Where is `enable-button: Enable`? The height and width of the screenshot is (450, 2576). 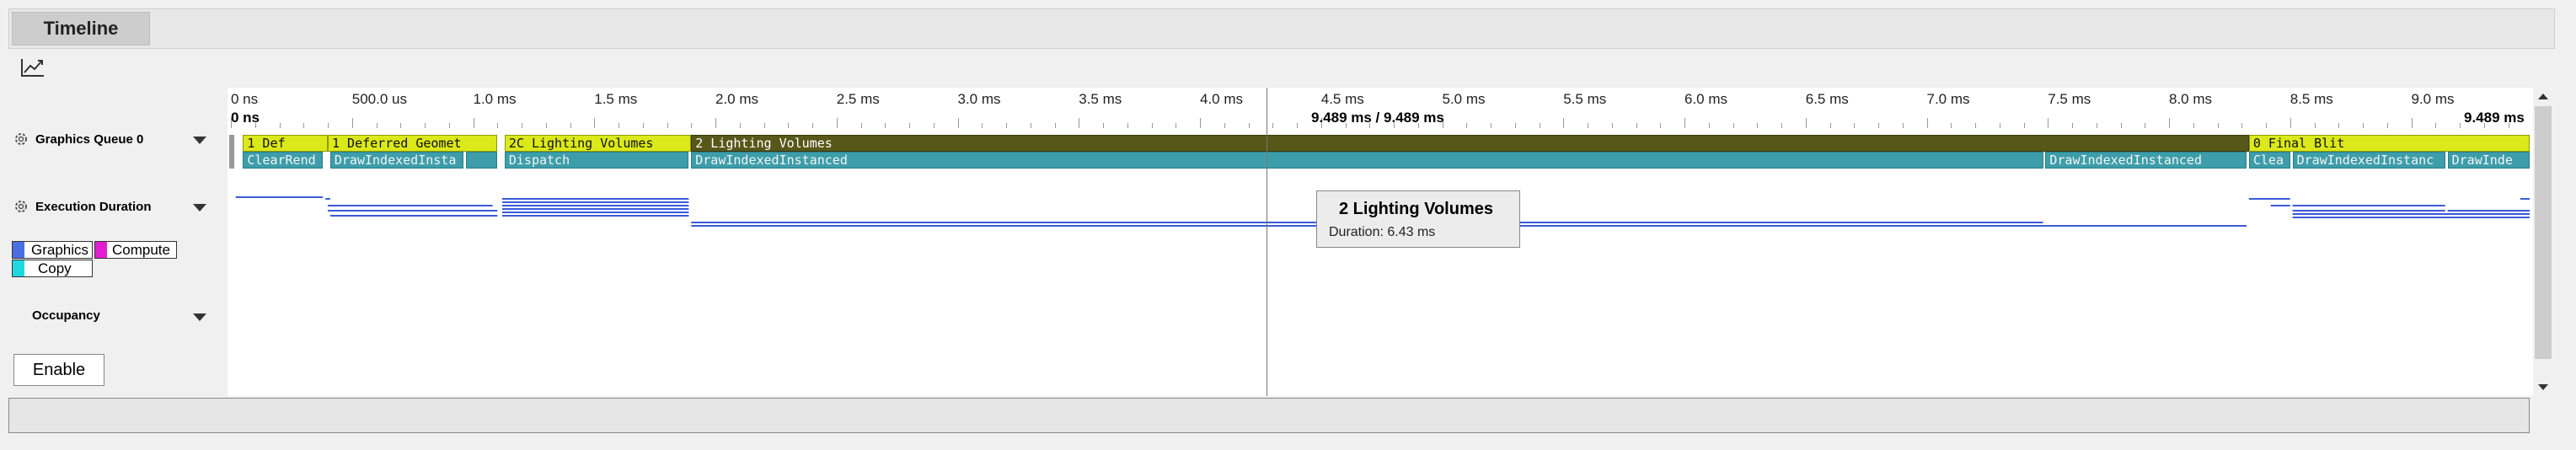
enable-button: Enable is located at coordinates (58, 370).